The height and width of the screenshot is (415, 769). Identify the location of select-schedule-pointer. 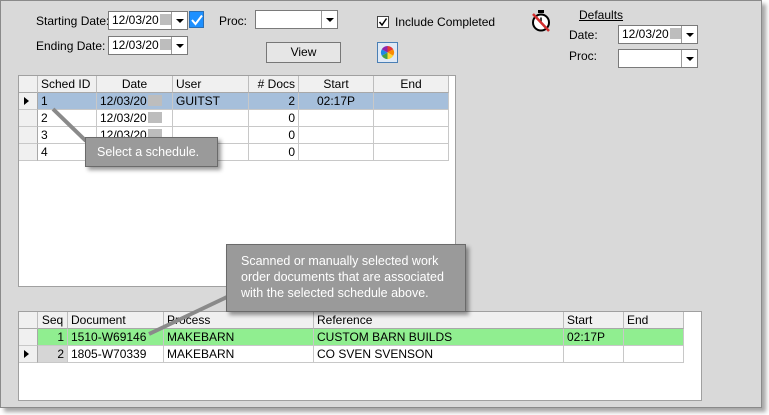
(69, 125).